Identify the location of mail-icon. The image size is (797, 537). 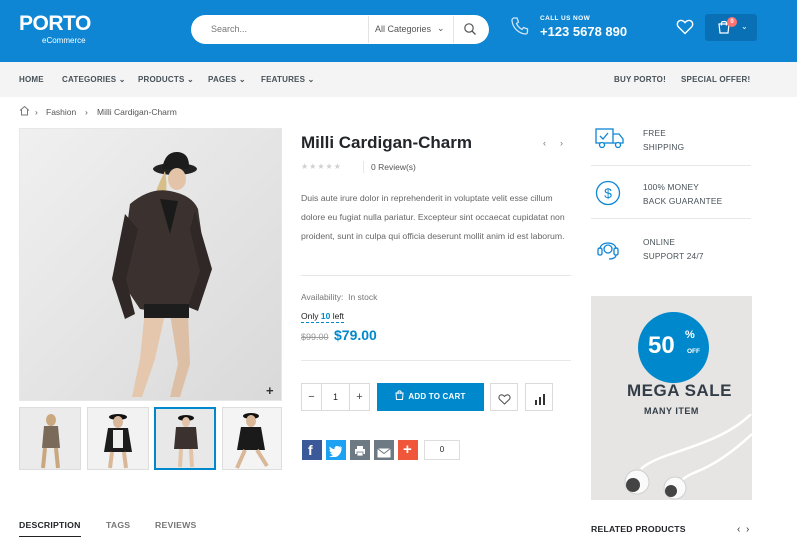
(384, 454).